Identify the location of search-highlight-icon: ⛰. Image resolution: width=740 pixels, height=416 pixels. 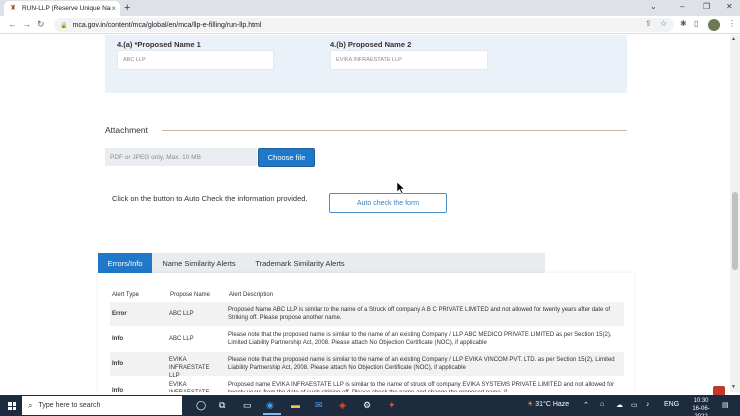
(162, 405).